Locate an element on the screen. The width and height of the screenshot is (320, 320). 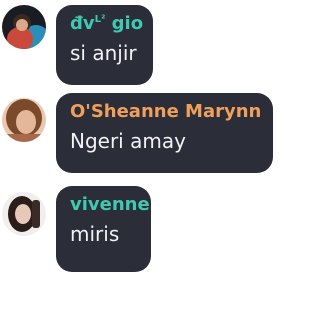
message-bubble: vivenne miris is located at coordinates (103, 229).